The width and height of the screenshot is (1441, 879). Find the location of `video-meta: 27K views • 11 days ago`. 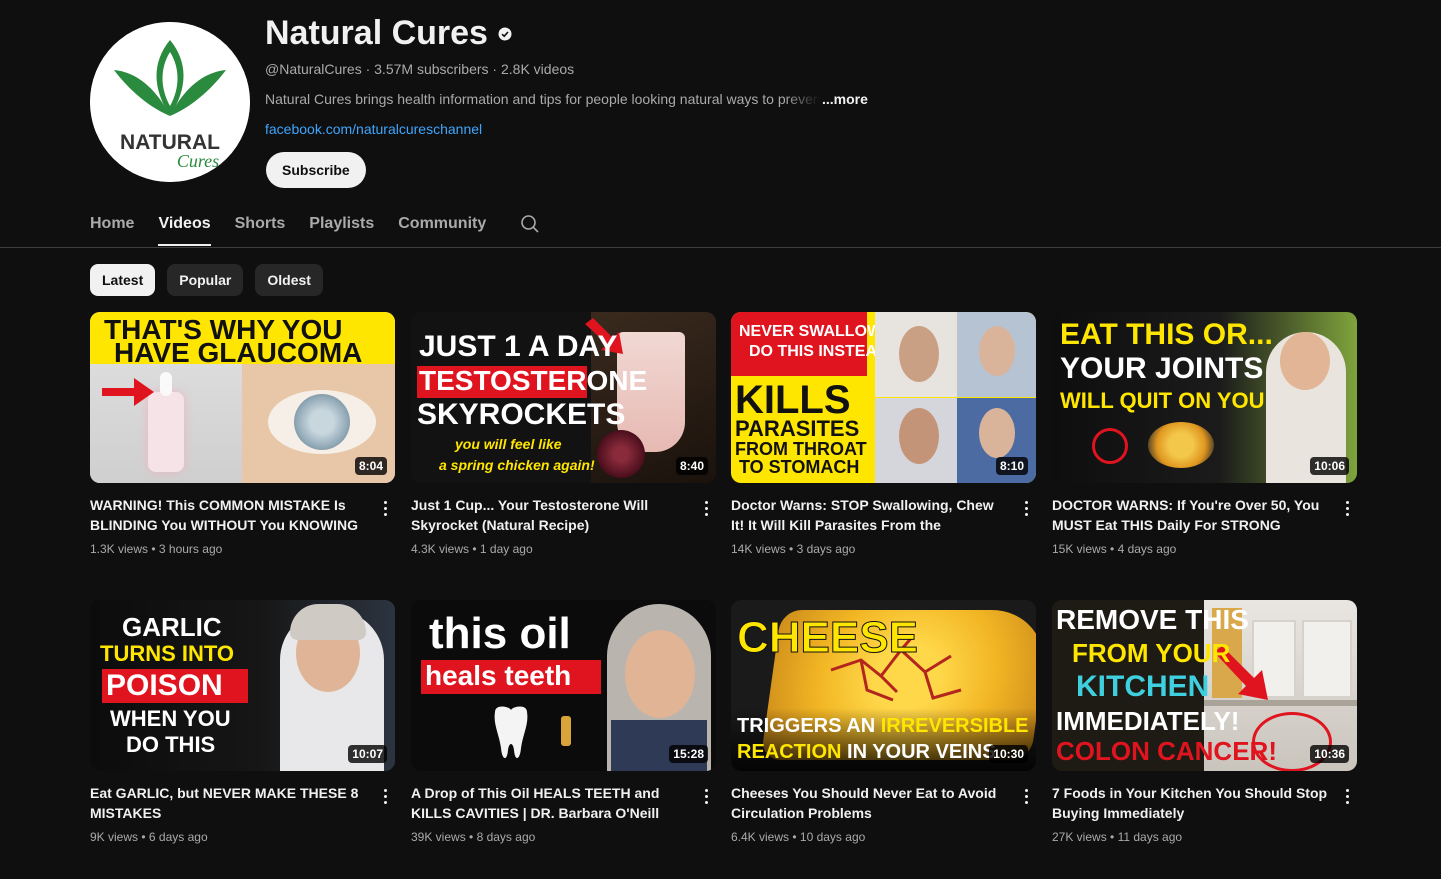

video-meta: 27K views • 11 days ago is located at coordinates (1117, 837).